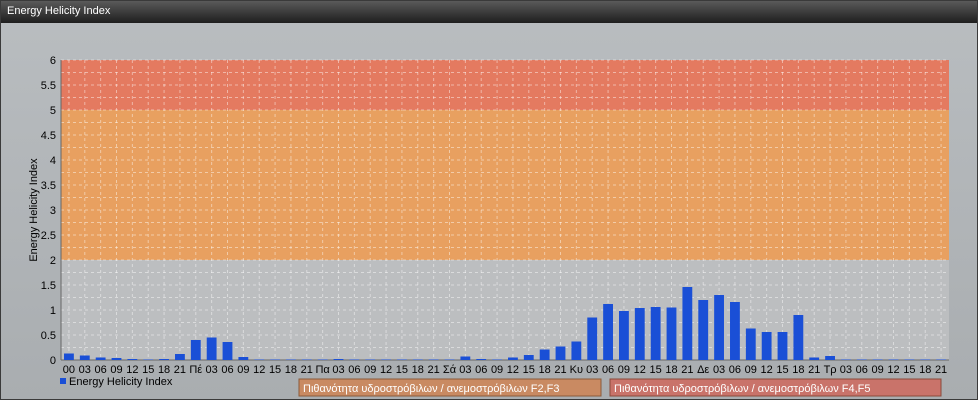  Describe the element at coordinates (53, 311) in the screenshot. I see `y-tick-label: 1` at that location.